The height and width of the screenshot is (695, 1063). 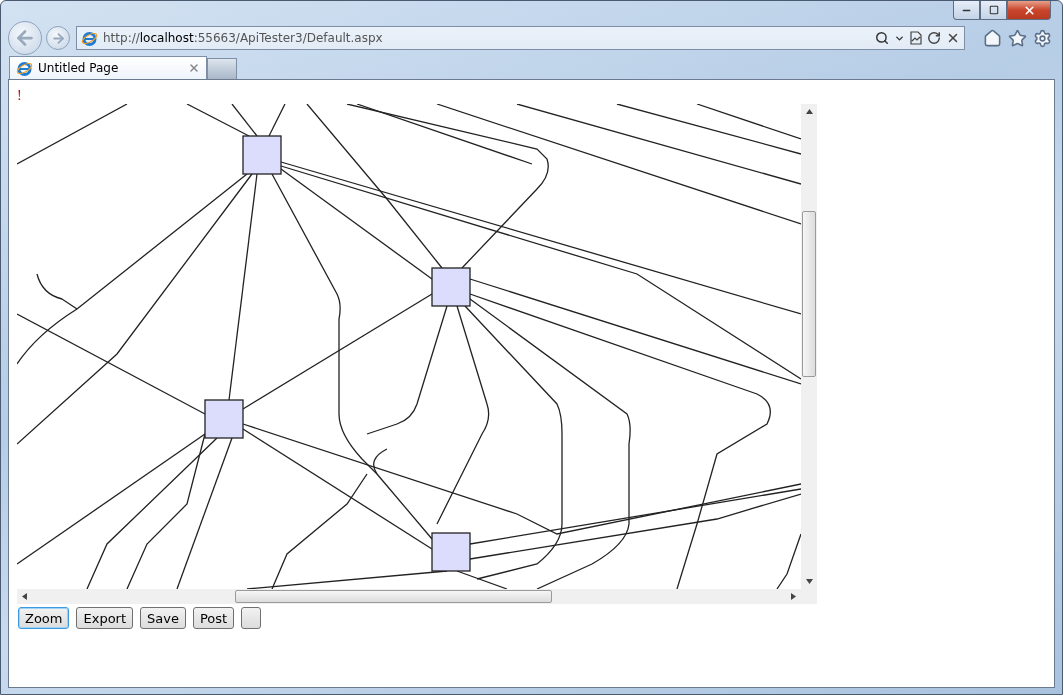 What do you see at coordinates (194, 68) in the screenshot?
I see `close-tab-icon` at bounding box center [194, 68].